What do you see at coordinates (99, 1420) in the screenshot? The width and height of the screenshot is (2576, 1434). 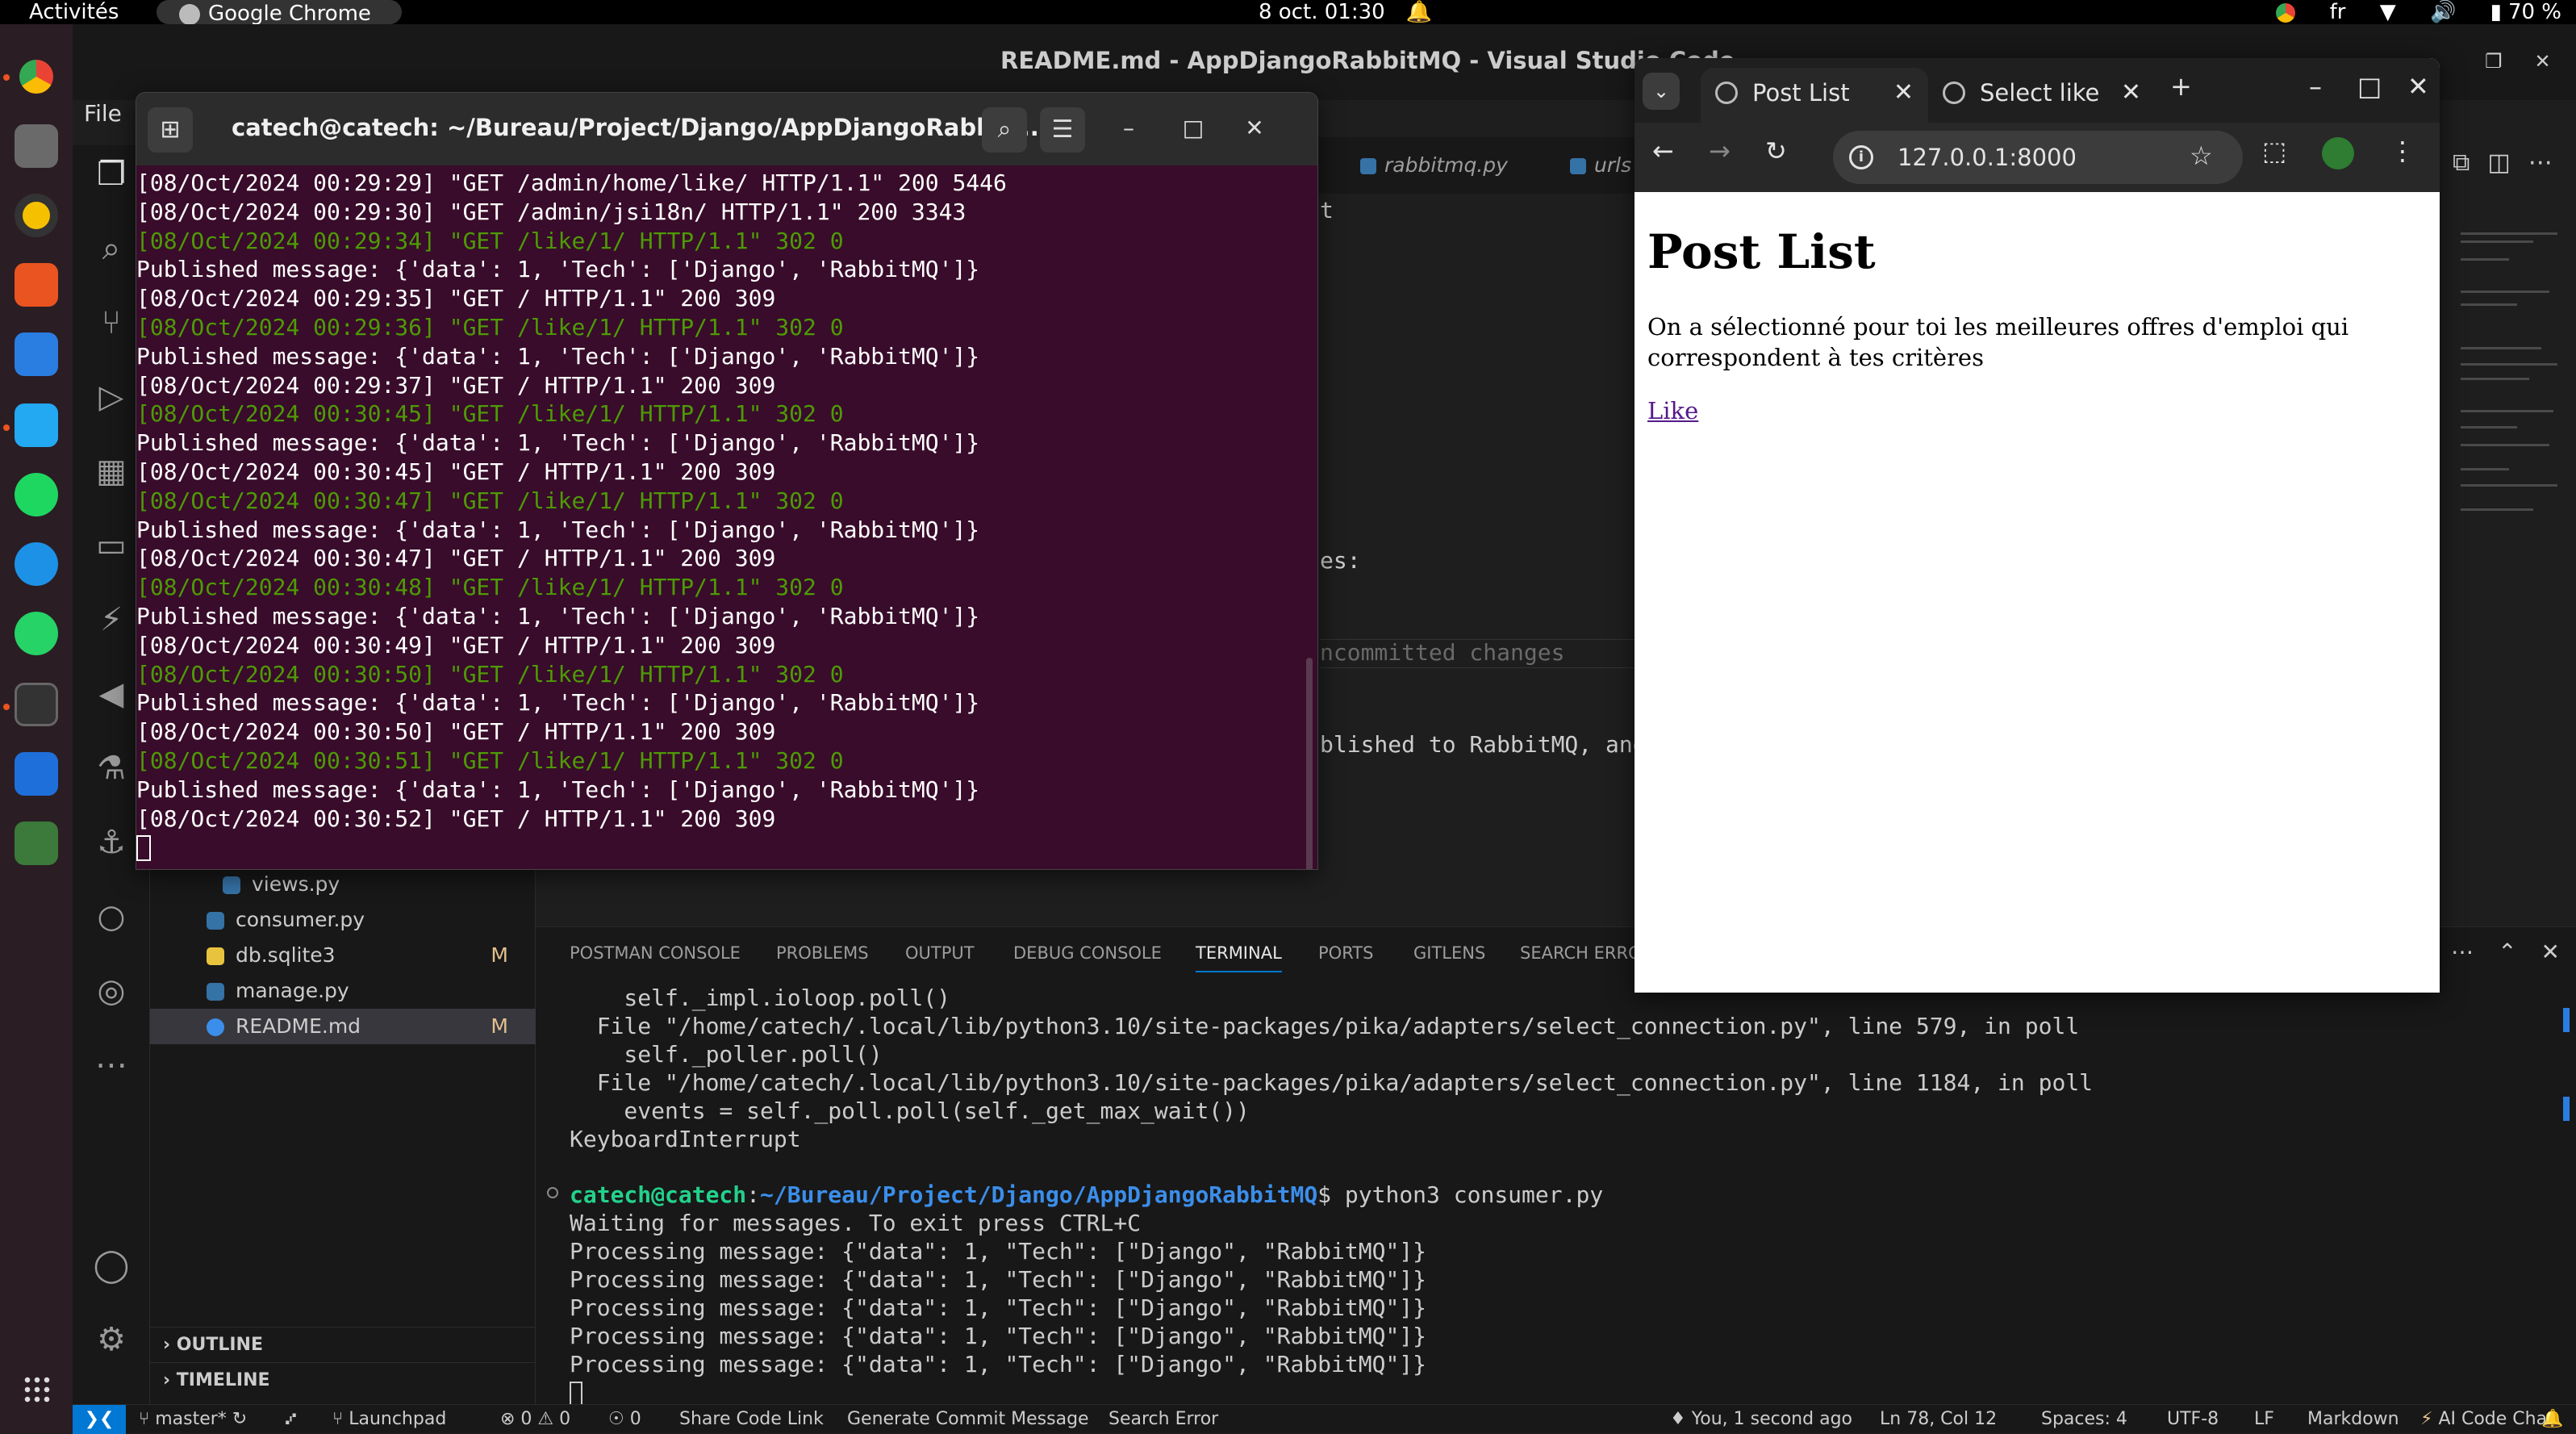 I see `remote-indicator: ❯❮` at bounding box center [99, 1420].